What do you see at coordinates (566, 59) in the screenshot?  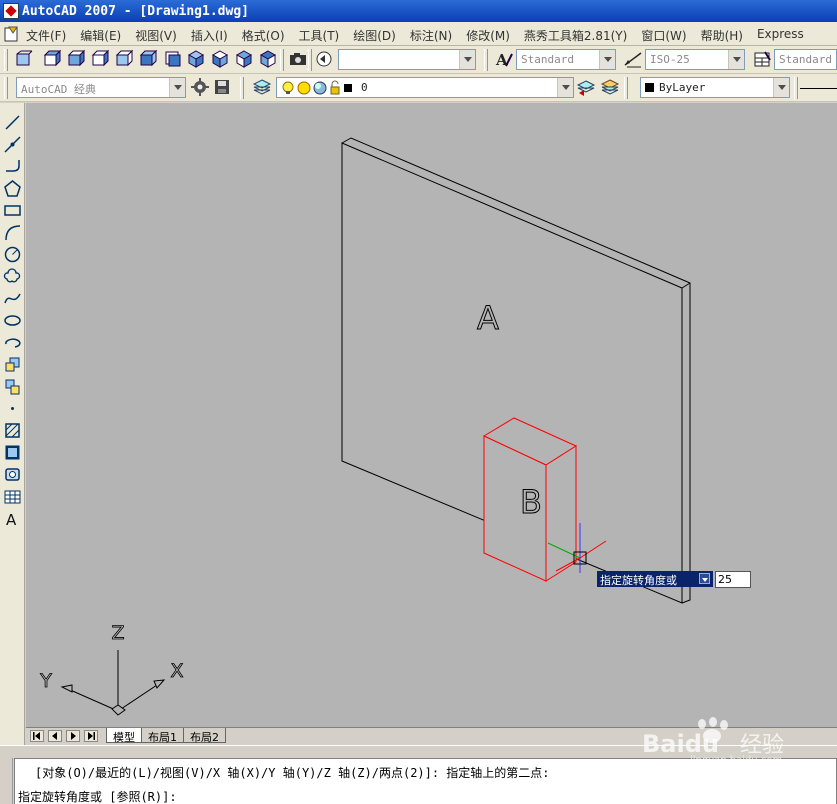 I see `text-style-combo: Standard` at bounding box center [566, 59].